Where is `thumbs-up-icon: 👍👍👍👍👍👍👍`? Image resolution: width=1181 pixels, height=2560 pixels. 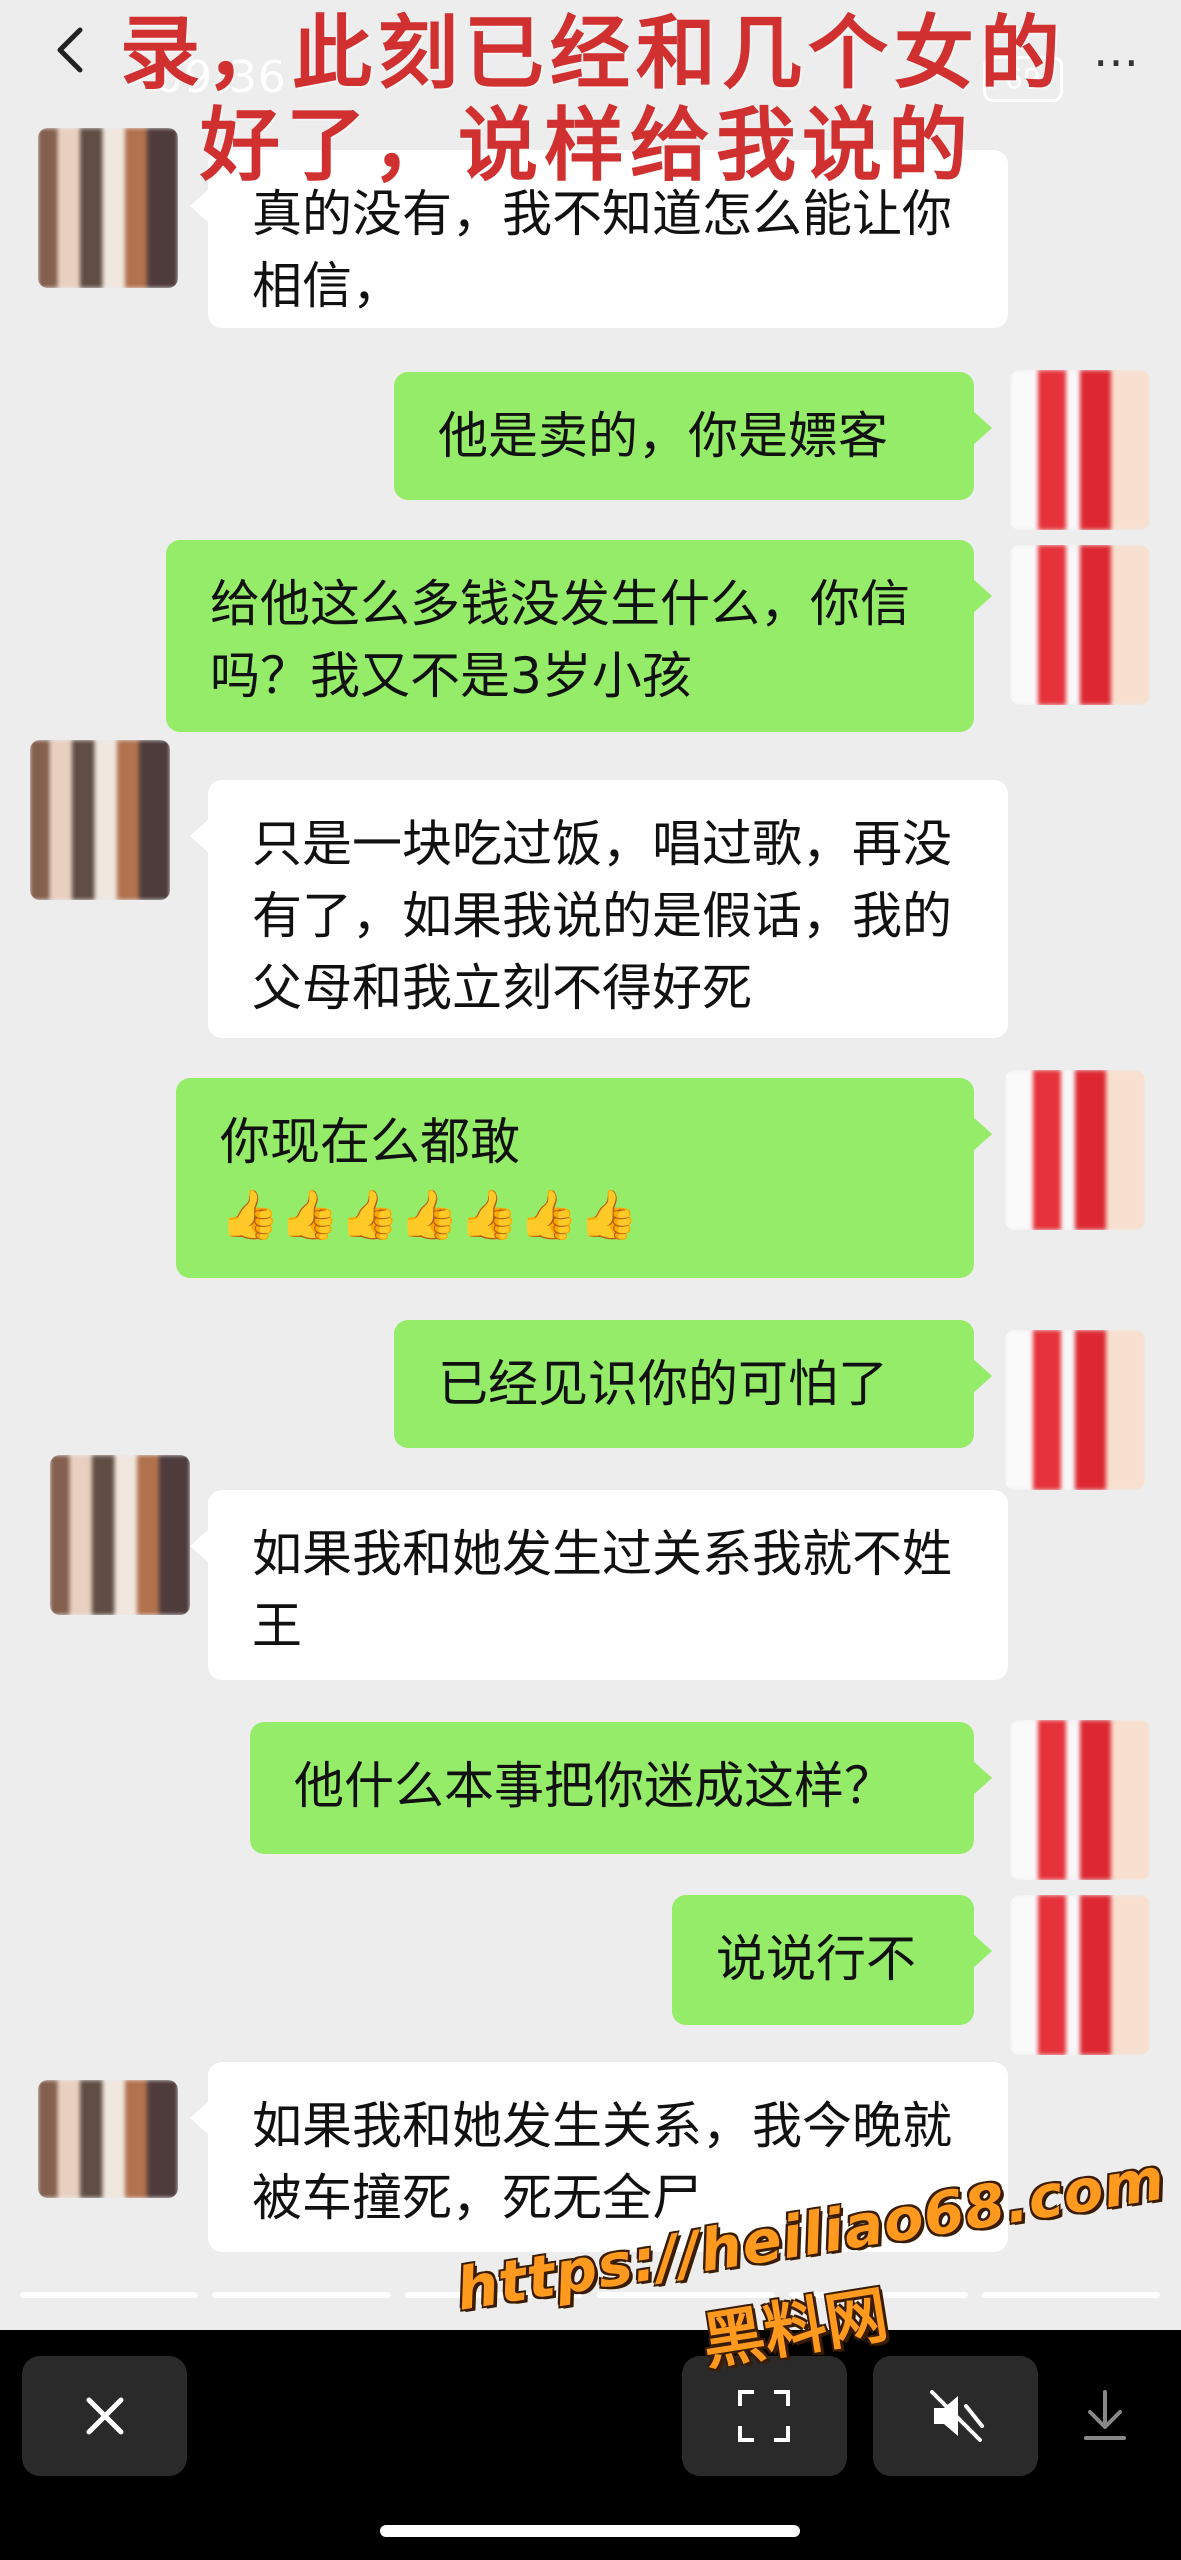 thumbs-up-icon: 👍👍👍👍👍👍👍 is located at coordinates (429, 1215).